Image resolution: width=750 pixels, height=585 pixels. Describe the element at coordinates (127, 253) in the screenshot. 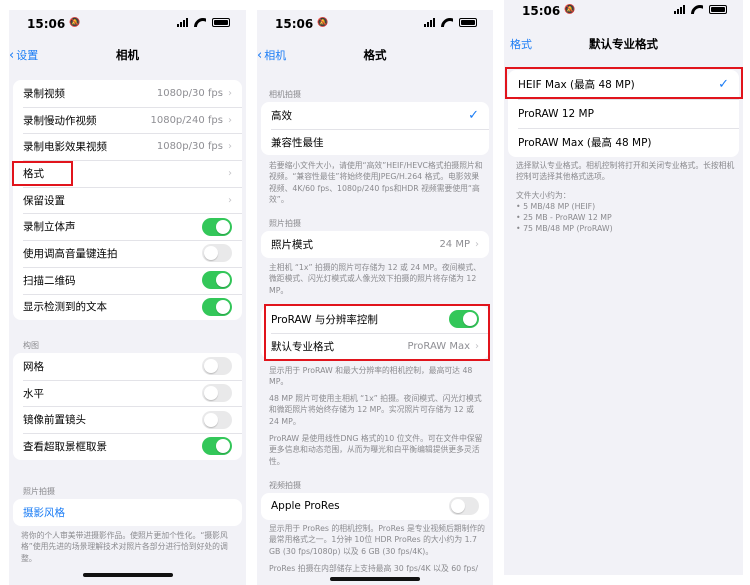

I see `volume-burst-row: 使用调高音量键连拍` at that location.